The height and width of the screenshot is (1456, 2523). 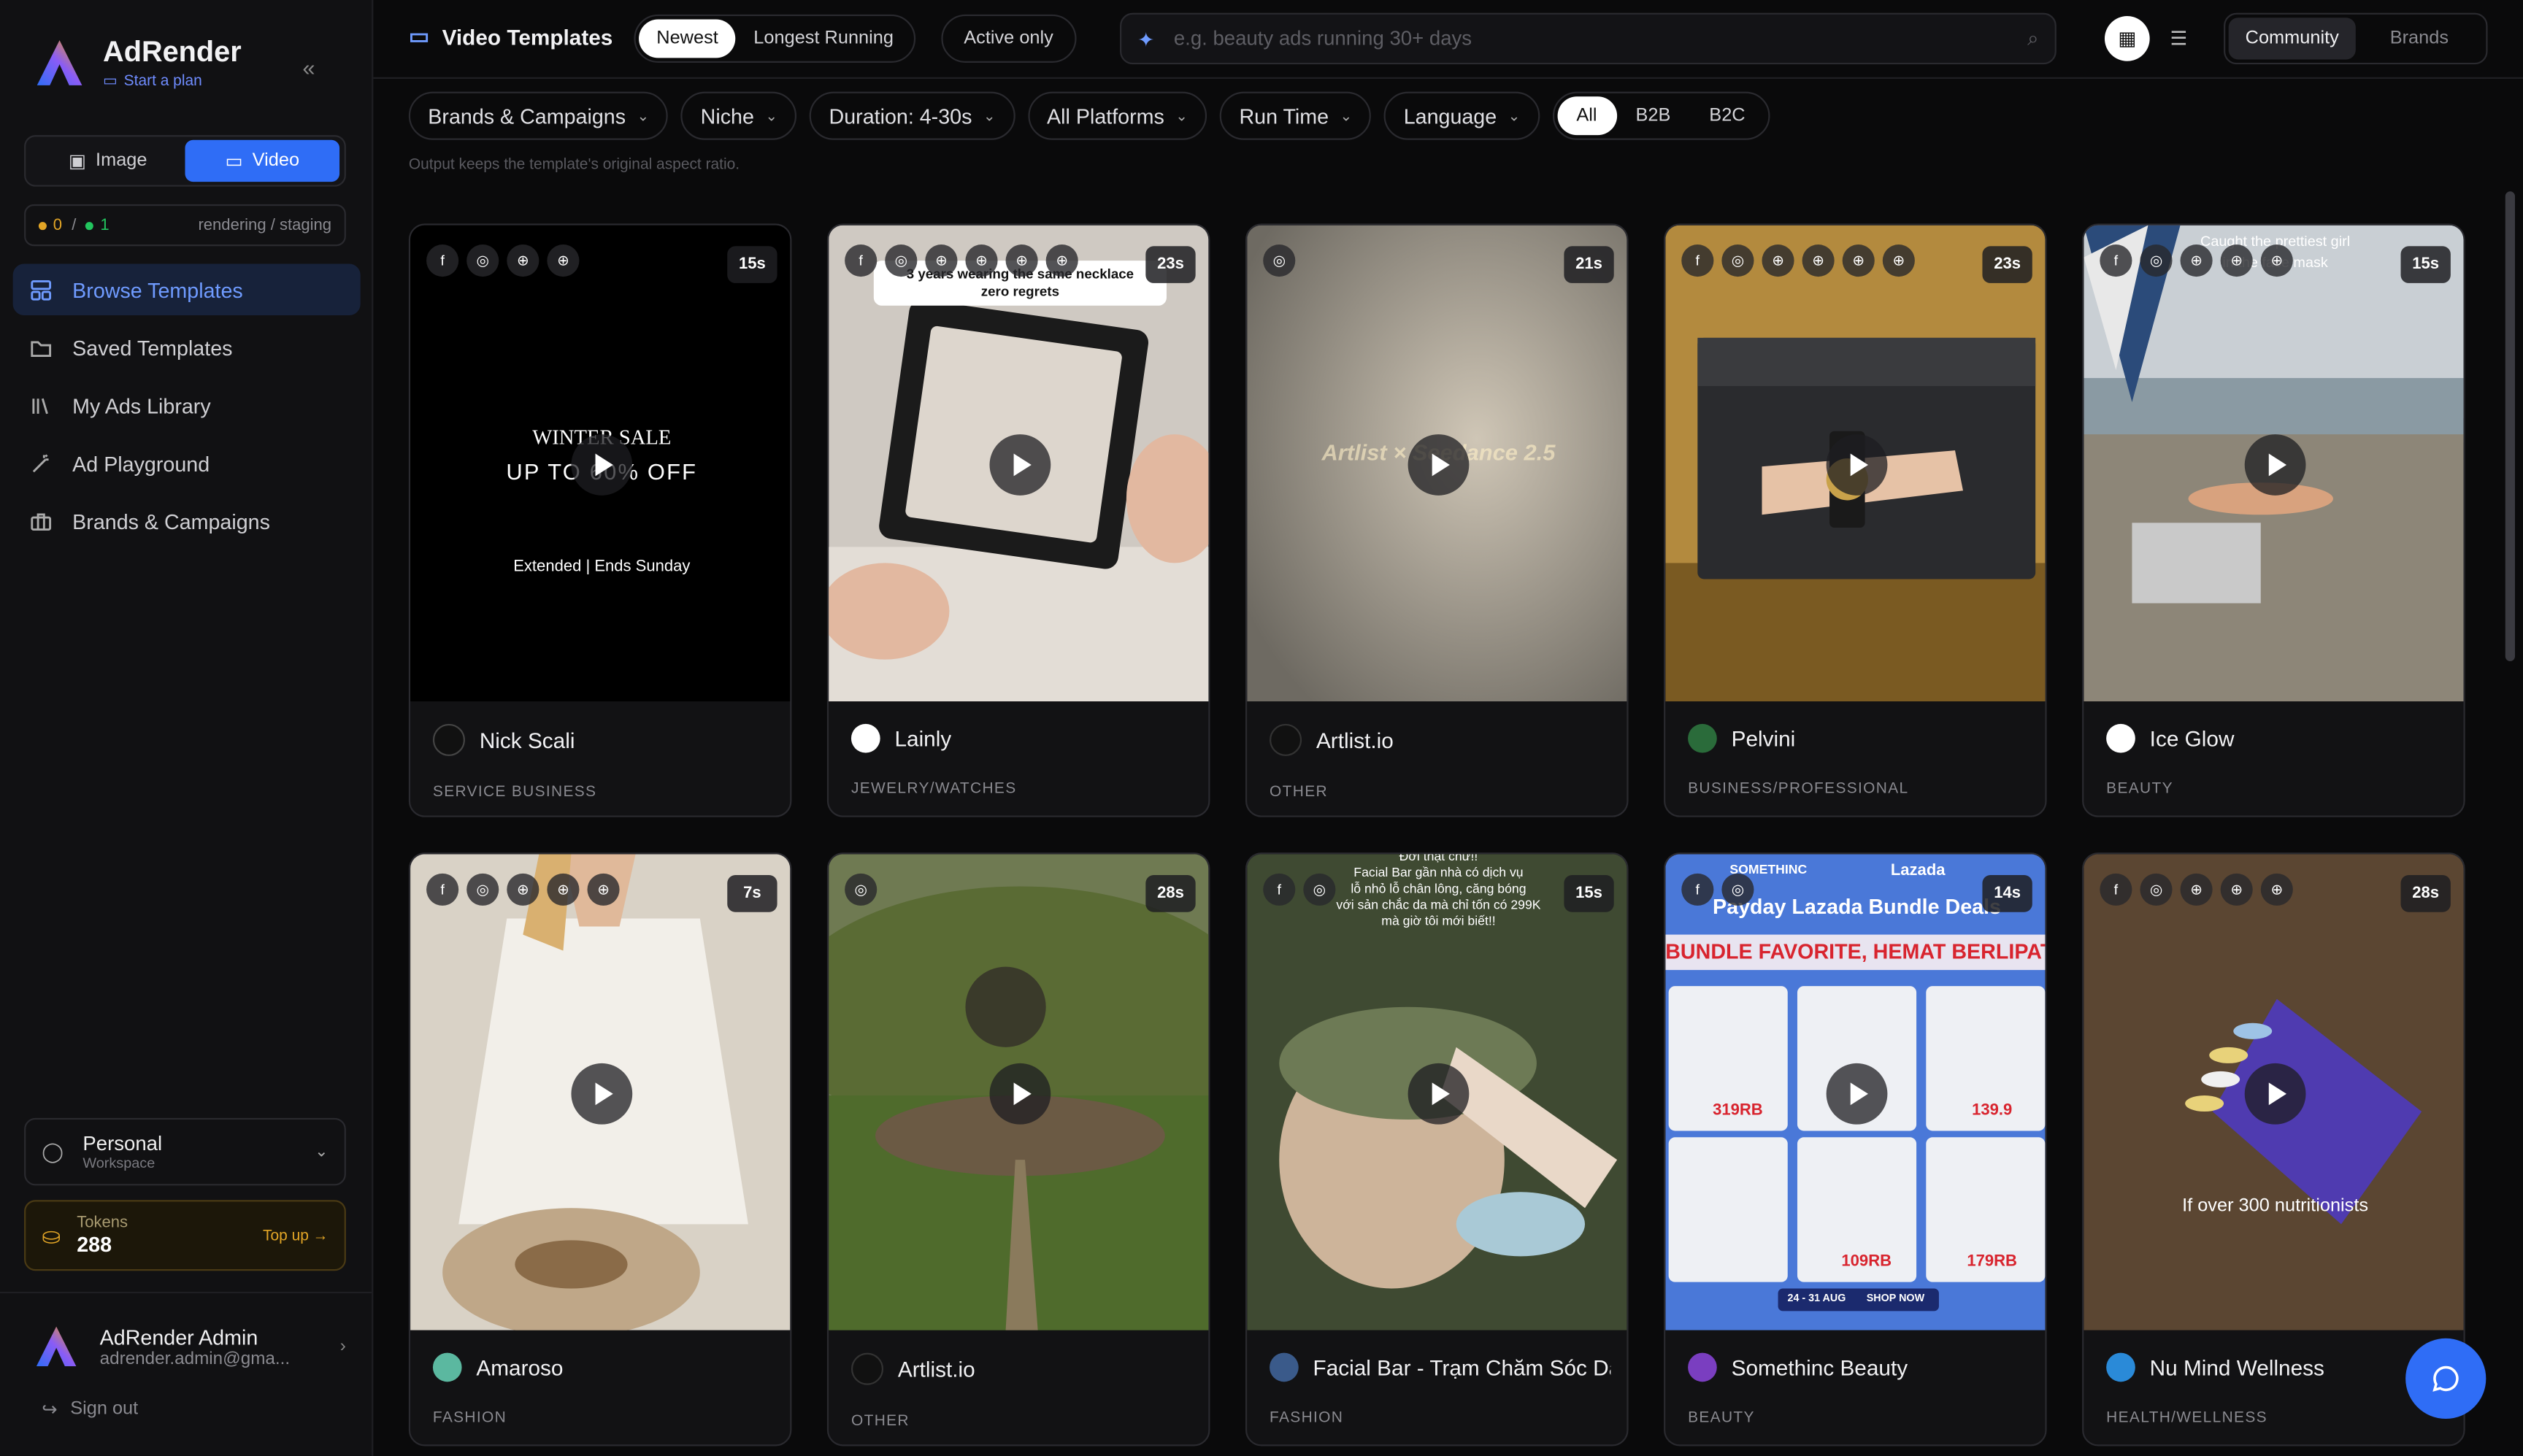 I want to click on chat-bubble-icon, so click(x=2445, y=1379).